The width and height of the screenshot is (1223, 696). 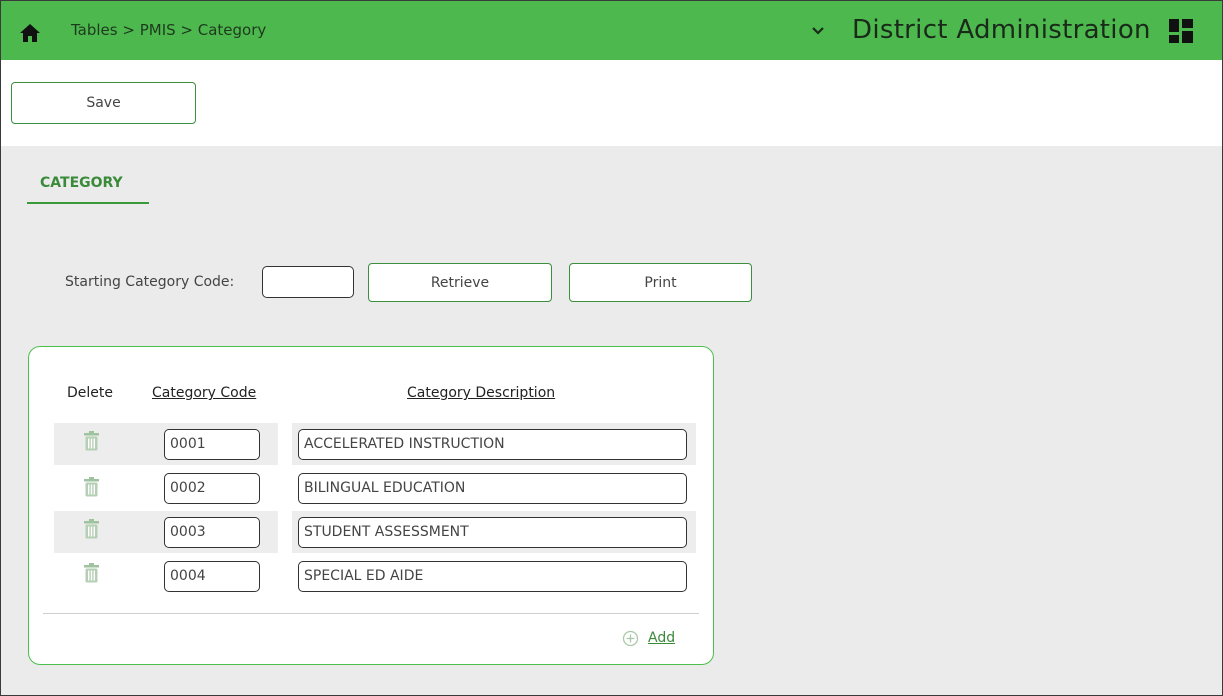 What do you see at coordinates (204, 393) in the screenshot?
I see `column-header-category-code: Category Code` at bounding box center [204, 393].